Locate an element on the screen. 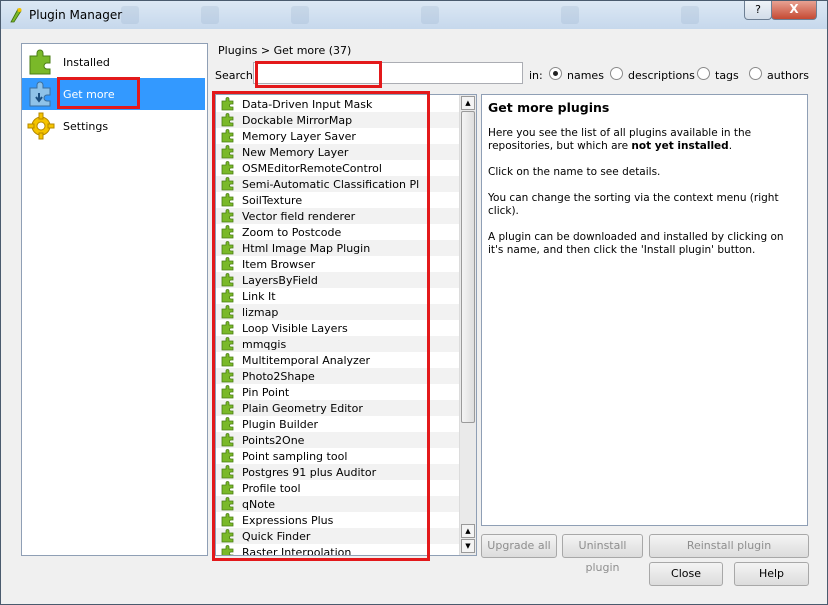  radio-descriptions is located at coordinates (616, 73).